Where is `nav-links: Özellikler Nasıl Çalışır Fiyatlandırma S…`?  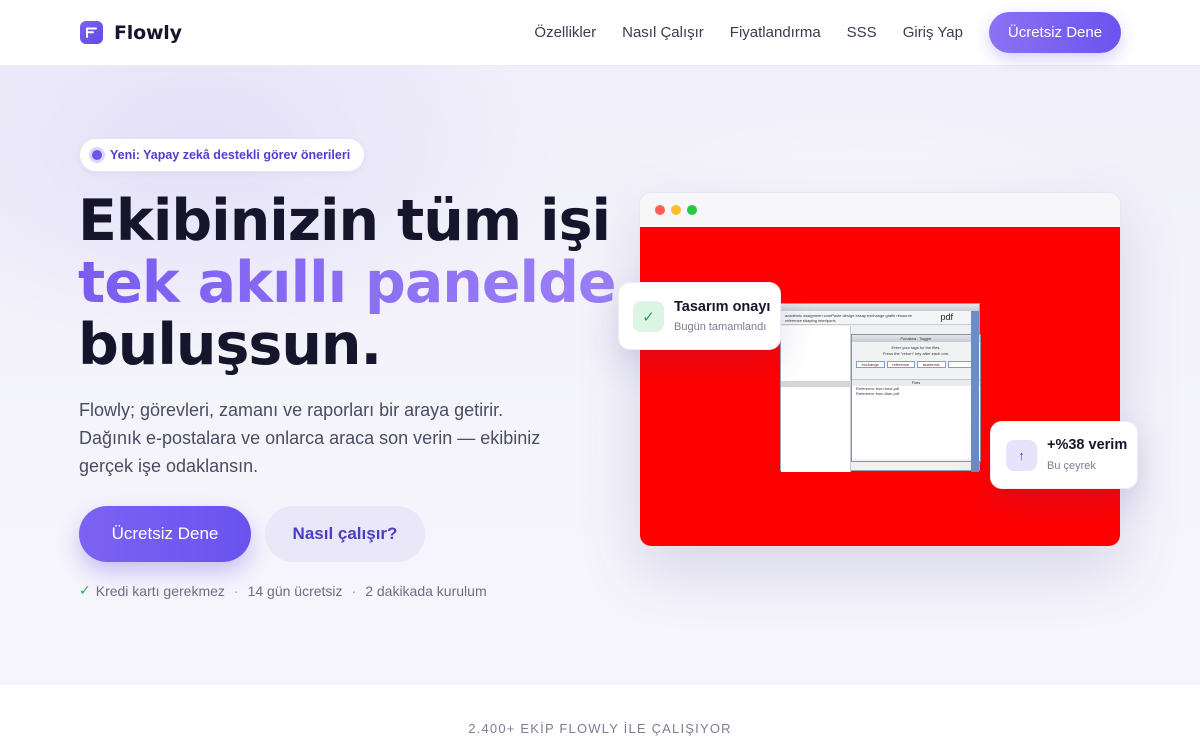 nav-links: Özellikler Nasıl Çalışır Fiyatlandırma S… is located at coordinates (827, 32).